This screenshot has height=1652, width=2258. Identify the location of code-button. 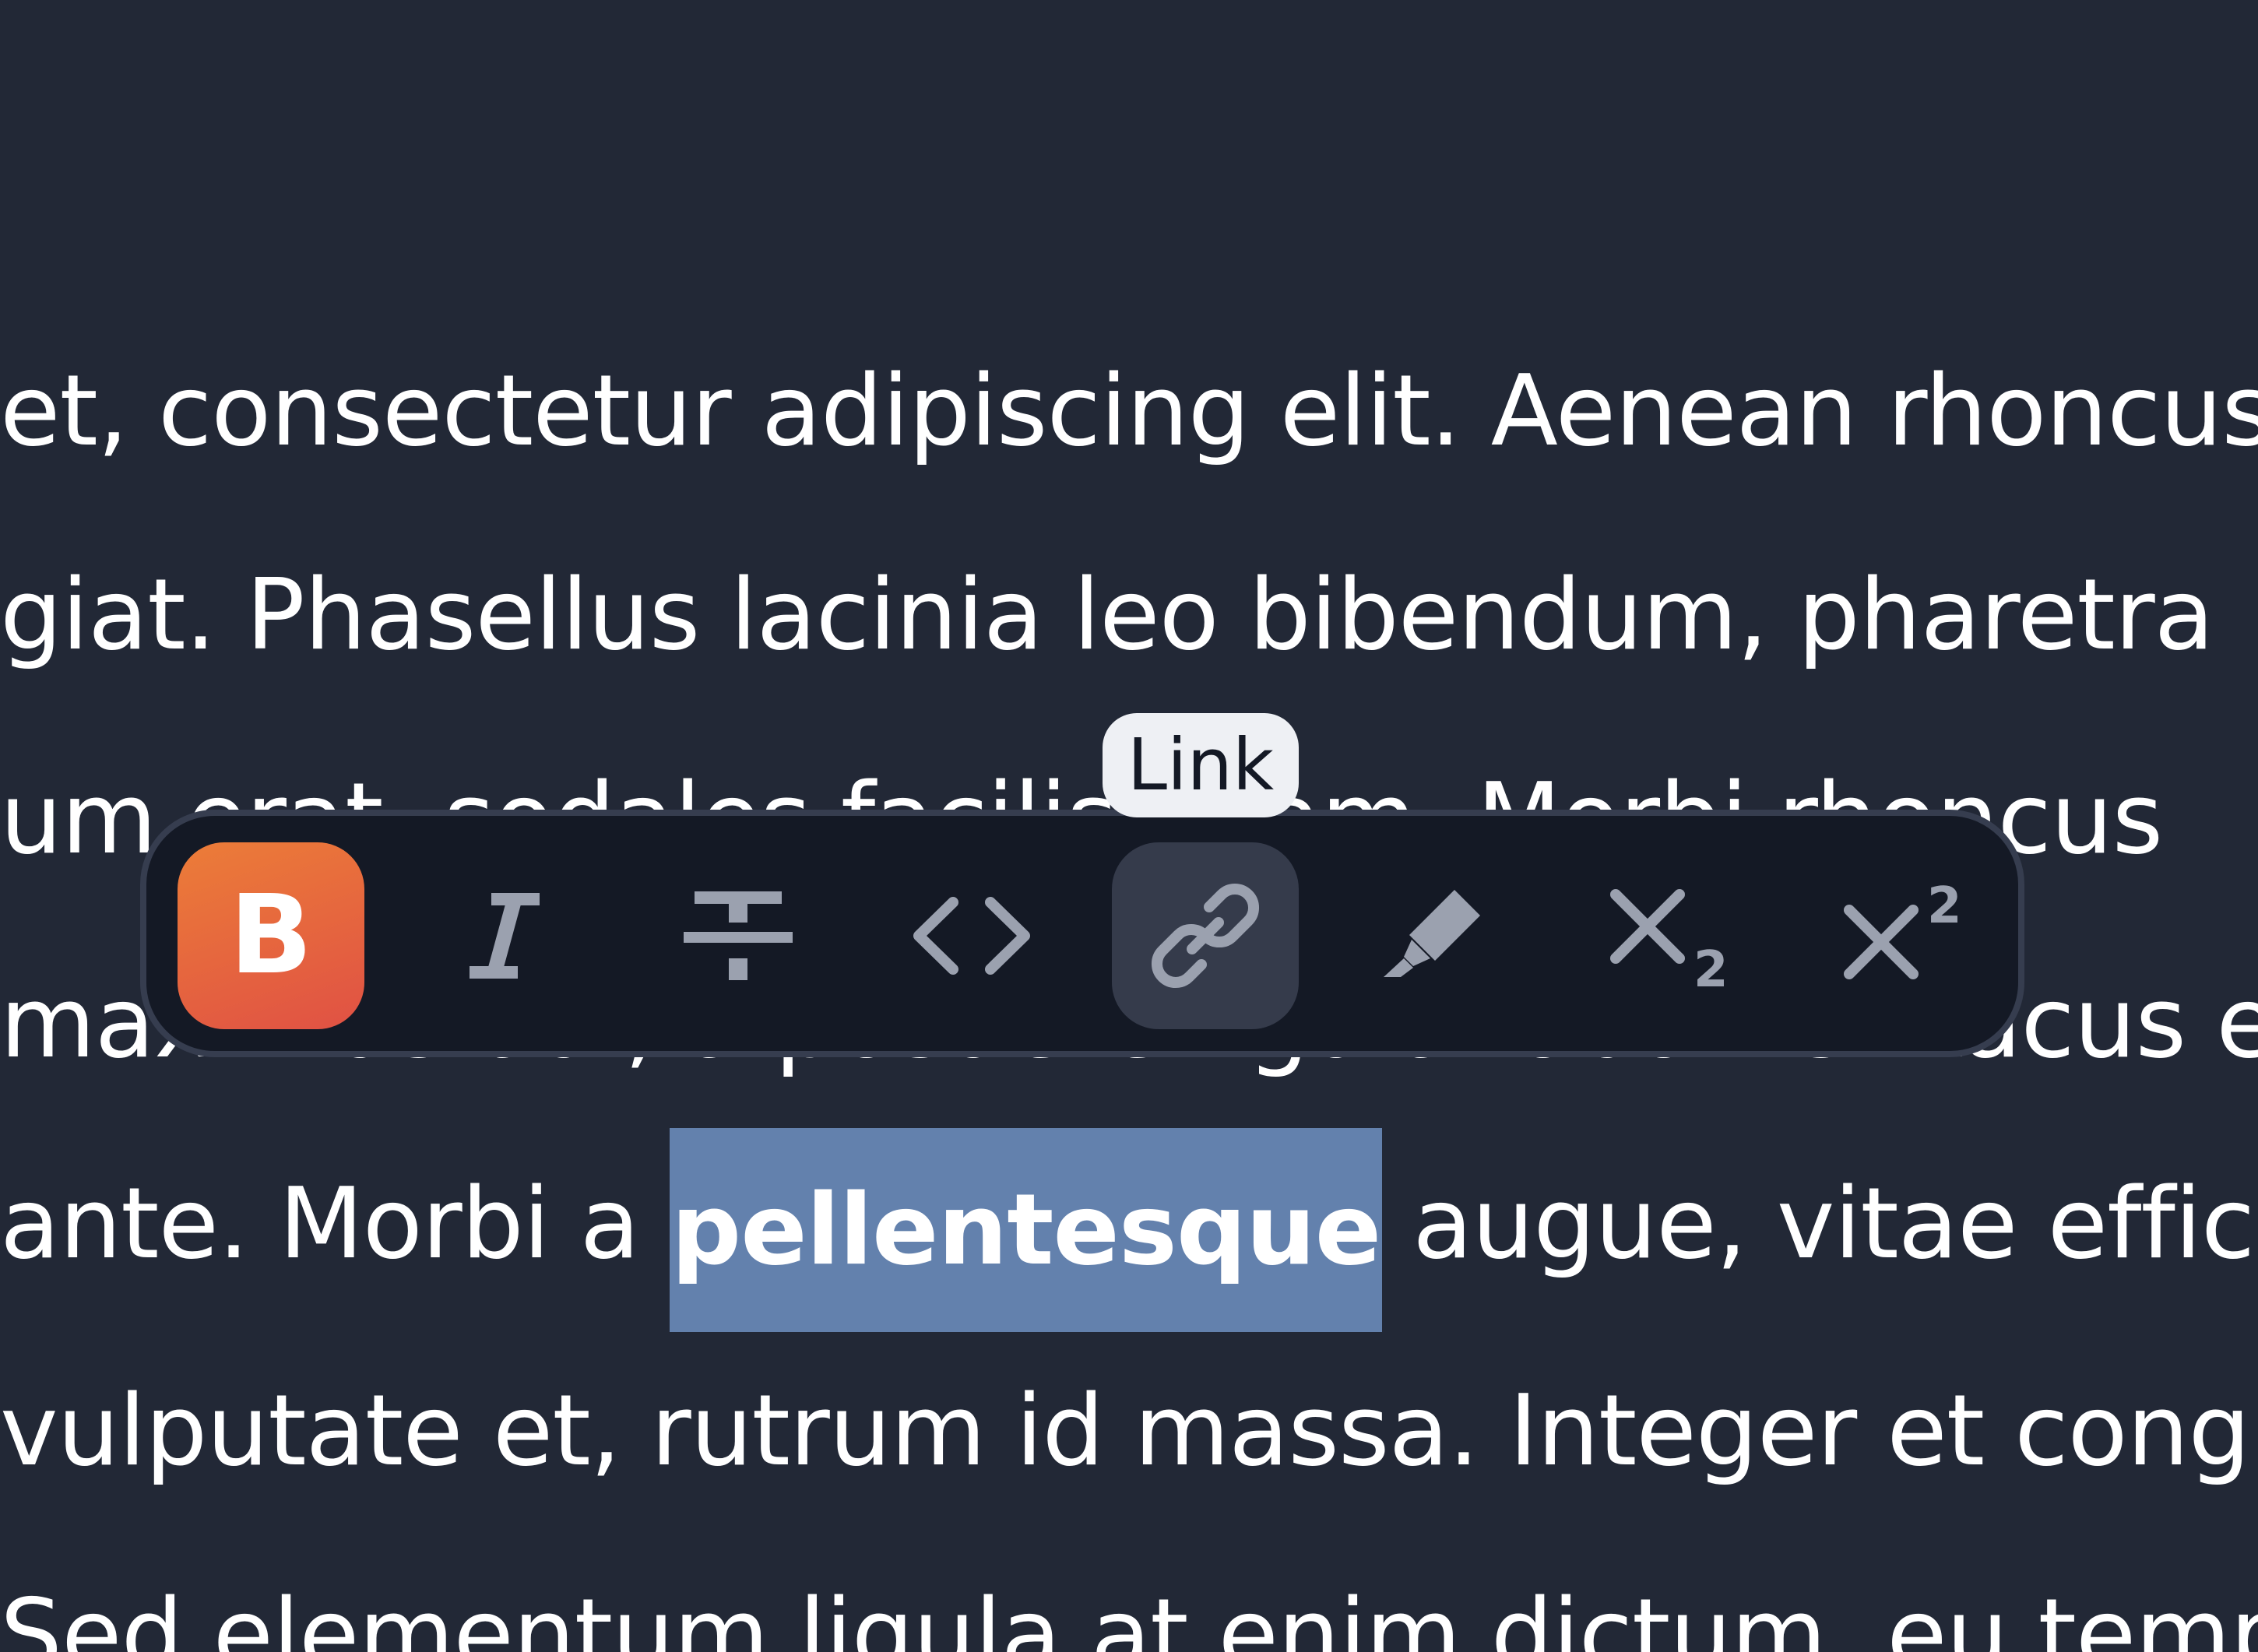
(971, 936).